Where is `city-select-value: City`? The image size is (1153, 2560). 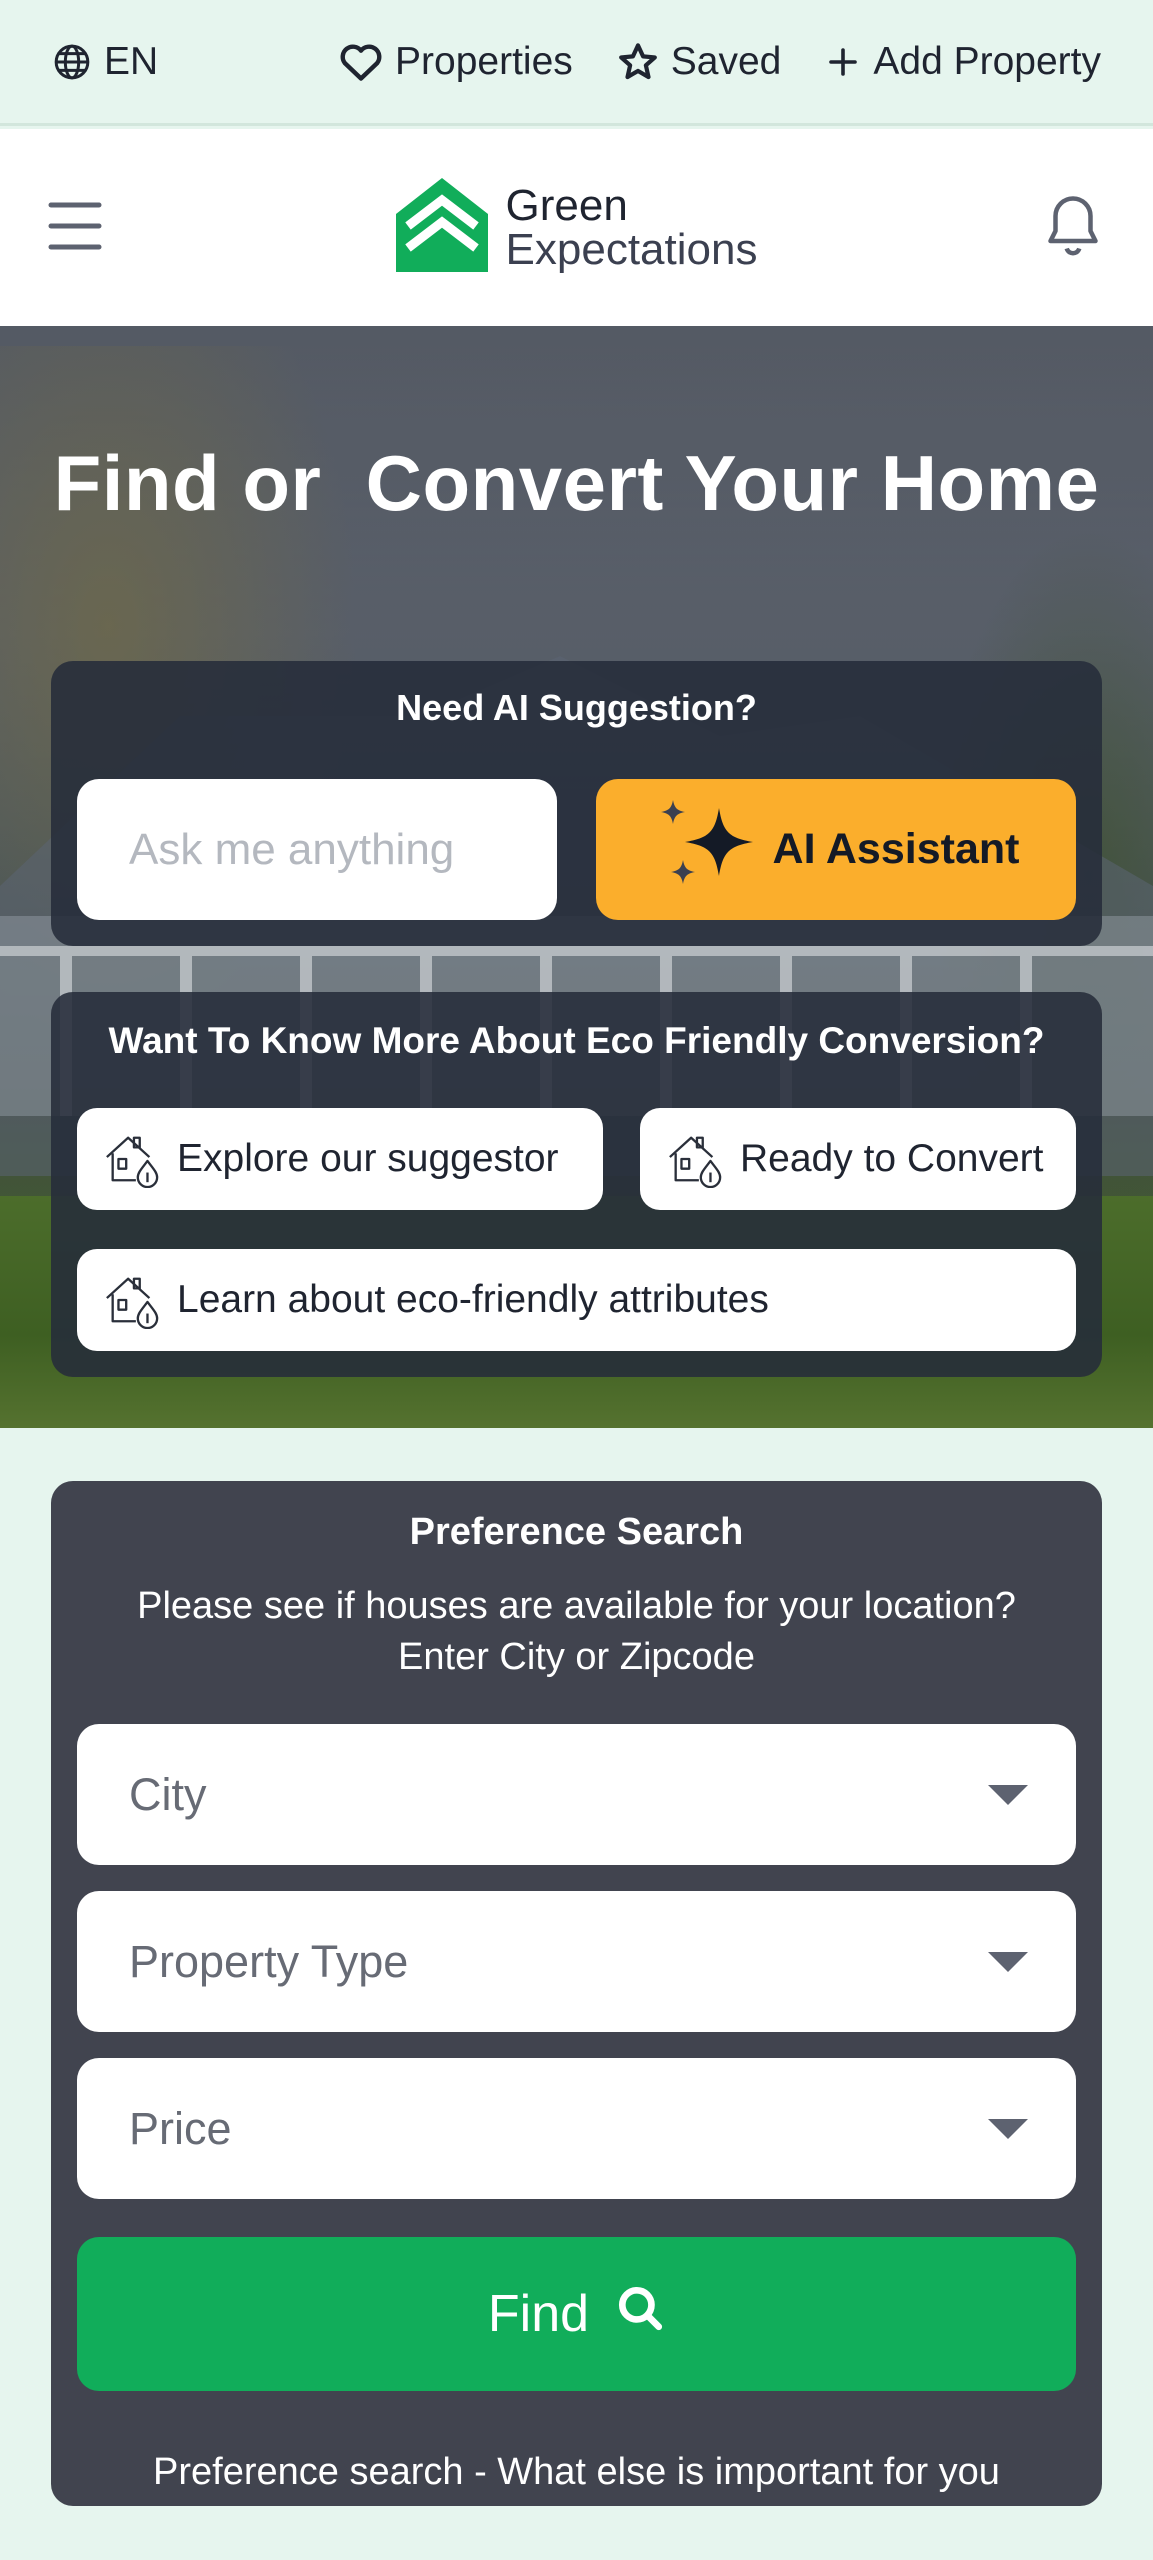
city-select-value: City is located at coordinates (168, 1794).